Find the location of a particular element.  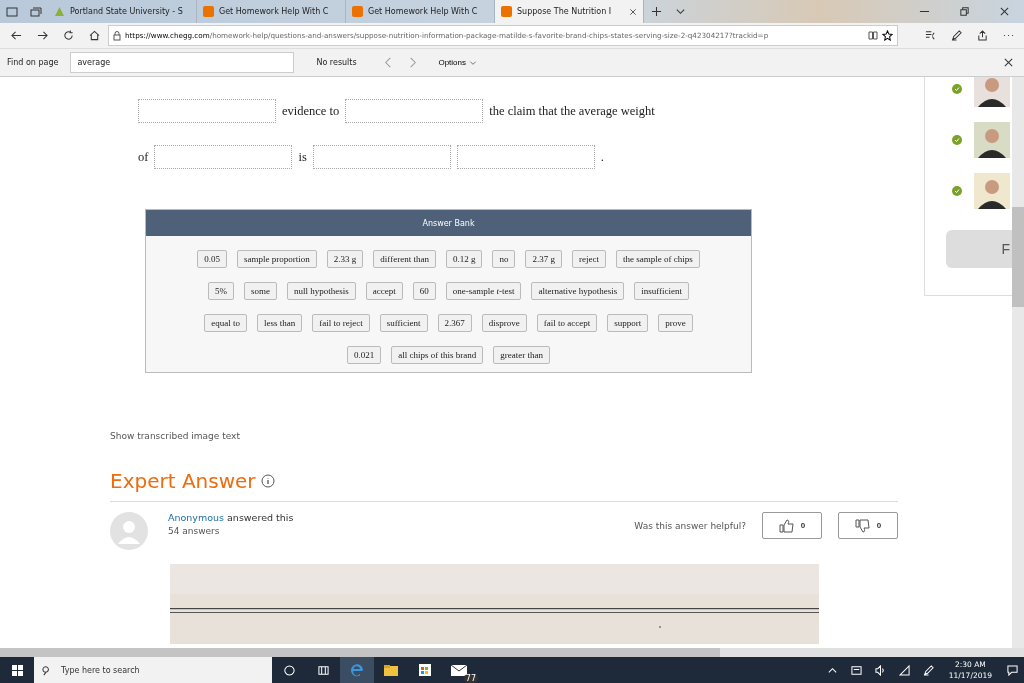

answer-chip: one-sample t-test is located at coordinates (483, 291).